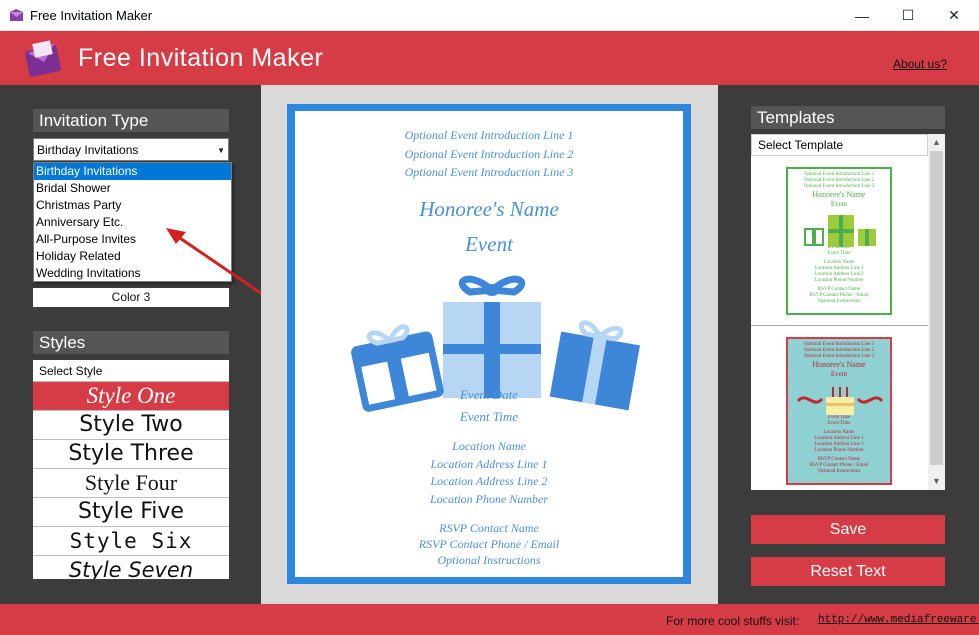  Describe the element at coordinates (16, 15) in the screenshot. I see `app-icon` at that location.